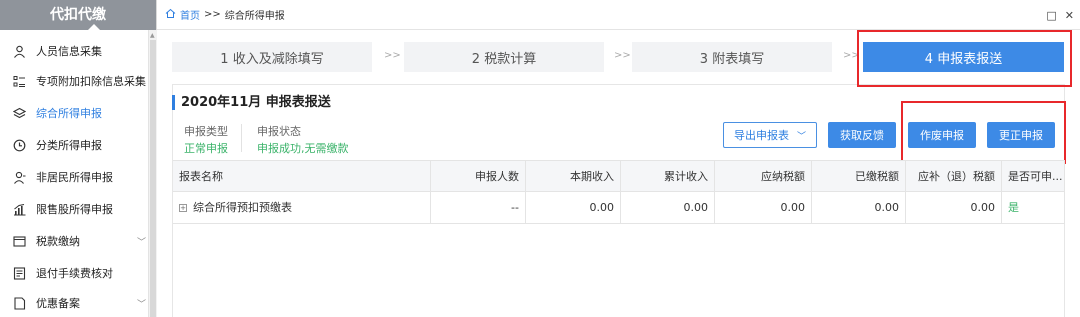 The height and width of the screenshot is (317, 1080). I want to click on column-header: 已缴税额, so click(859, 177).